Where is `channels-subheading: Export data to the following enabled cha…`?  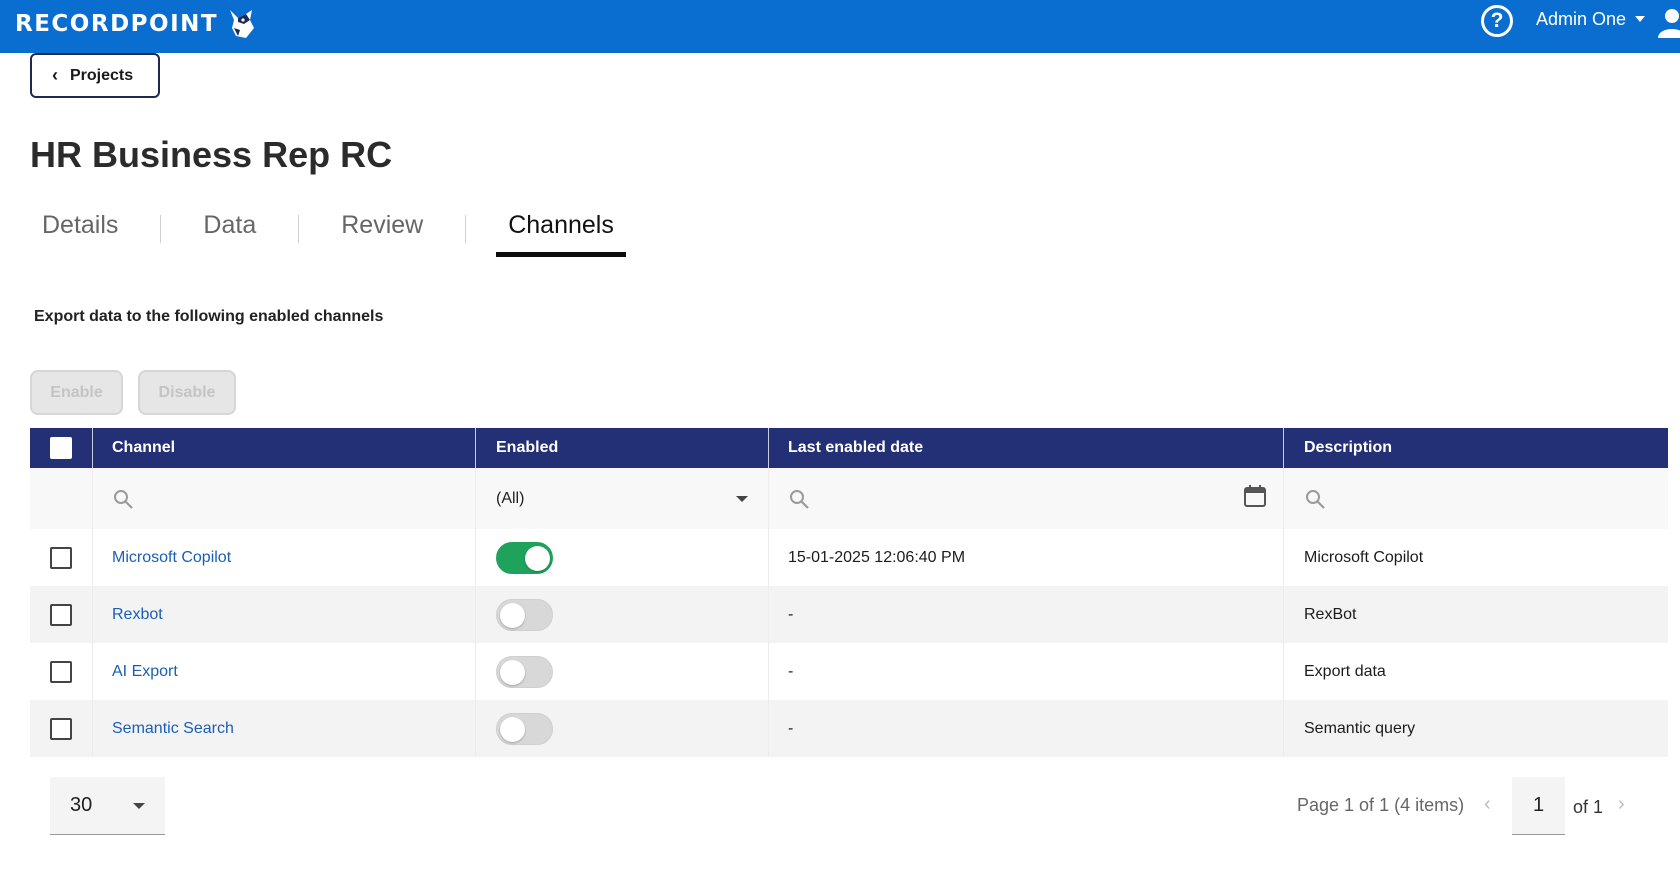 channels-subheading: Export data to the following enabled cha… is located at coordinates (209, 316).